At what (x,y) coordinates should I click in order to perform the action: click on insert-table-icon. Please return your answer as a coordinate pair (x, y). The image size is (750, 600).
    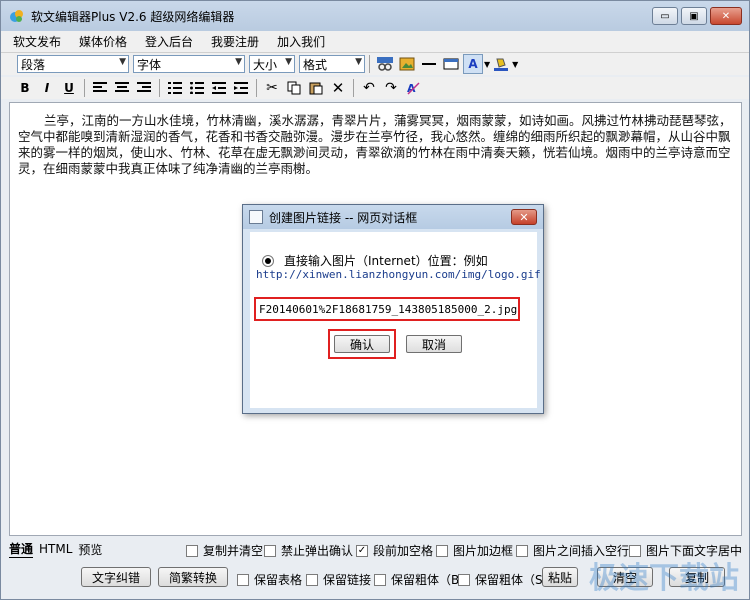
    Looking at the image, I should click on (451, 64).